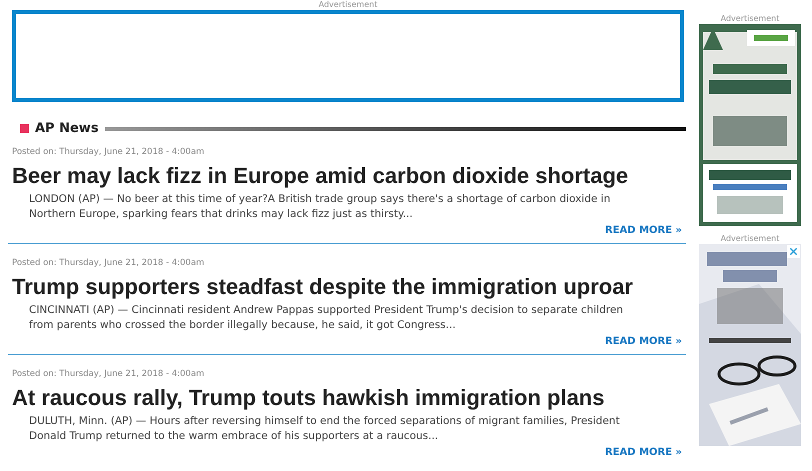 This screenshot has height=471, width=812. Describe the element at coordinates (347, 397) in the screenshot. I see `article-headline: At raucous rally, Trump touts hawkish immigration plans` at that location.